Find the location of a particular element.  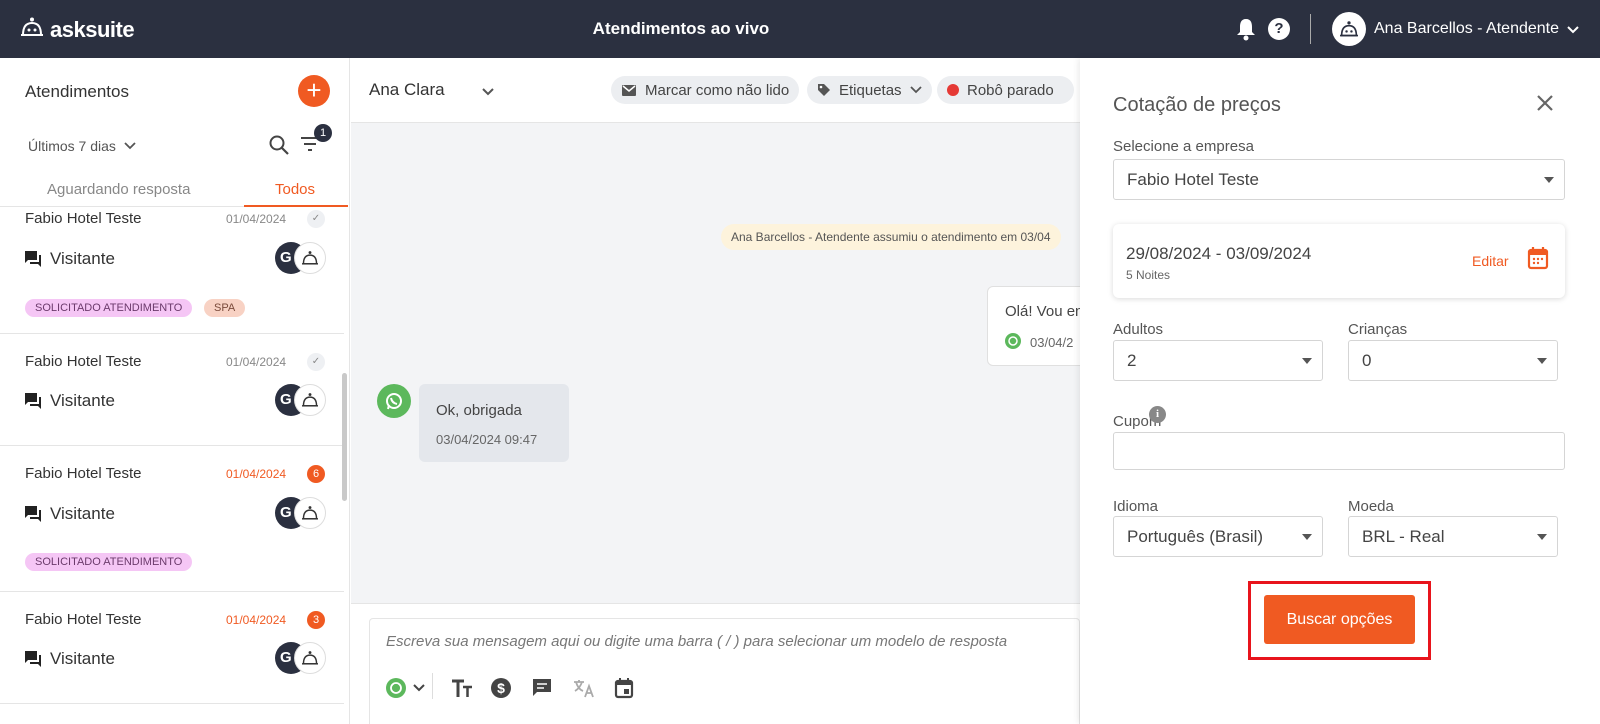

whatsapp-icon is located at coordinates (394, 401).